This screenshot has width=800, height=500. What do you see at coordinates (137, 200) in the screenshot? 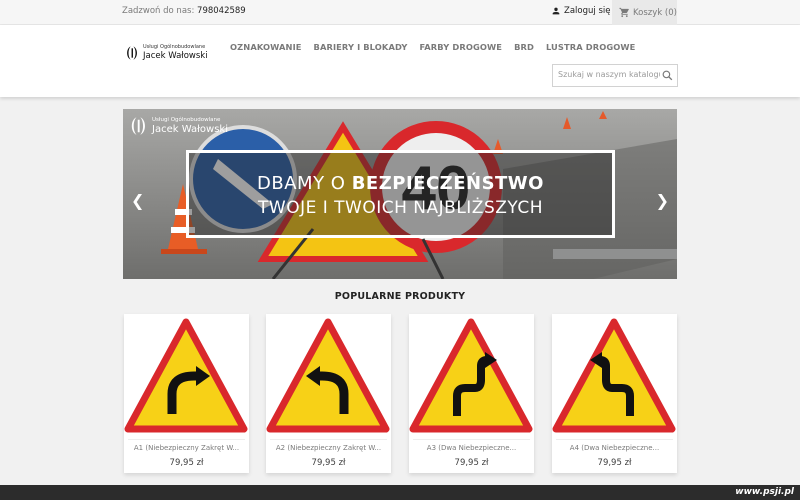
I see `carousel-prev-icon: ❮` at bounding box center [137, 200].